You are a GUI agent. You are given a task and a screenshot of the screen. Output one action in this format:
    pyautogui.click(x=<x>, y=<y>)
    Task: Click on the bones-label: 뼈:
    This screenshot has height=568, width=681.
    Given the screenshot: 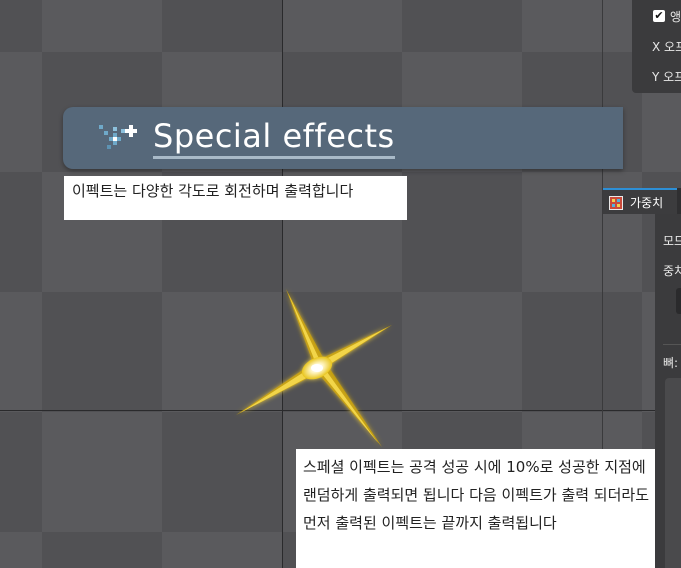 What is the action you would take?
    pyautogui.click(x=671, y=363)
    